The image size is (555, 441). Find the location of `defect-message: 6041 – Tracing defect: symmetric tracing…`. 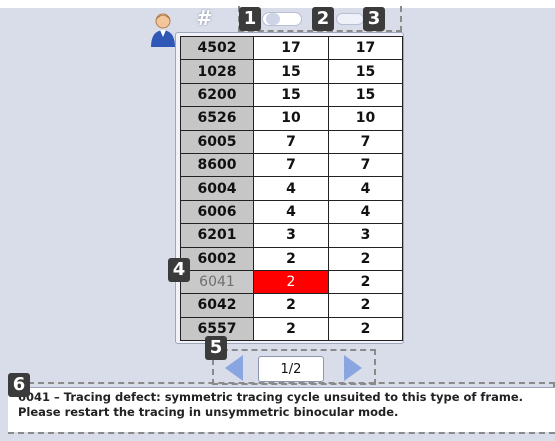

defect-message: 6041 – Tracing defect: symmetric tracing… is located at coordinates (271, 404).